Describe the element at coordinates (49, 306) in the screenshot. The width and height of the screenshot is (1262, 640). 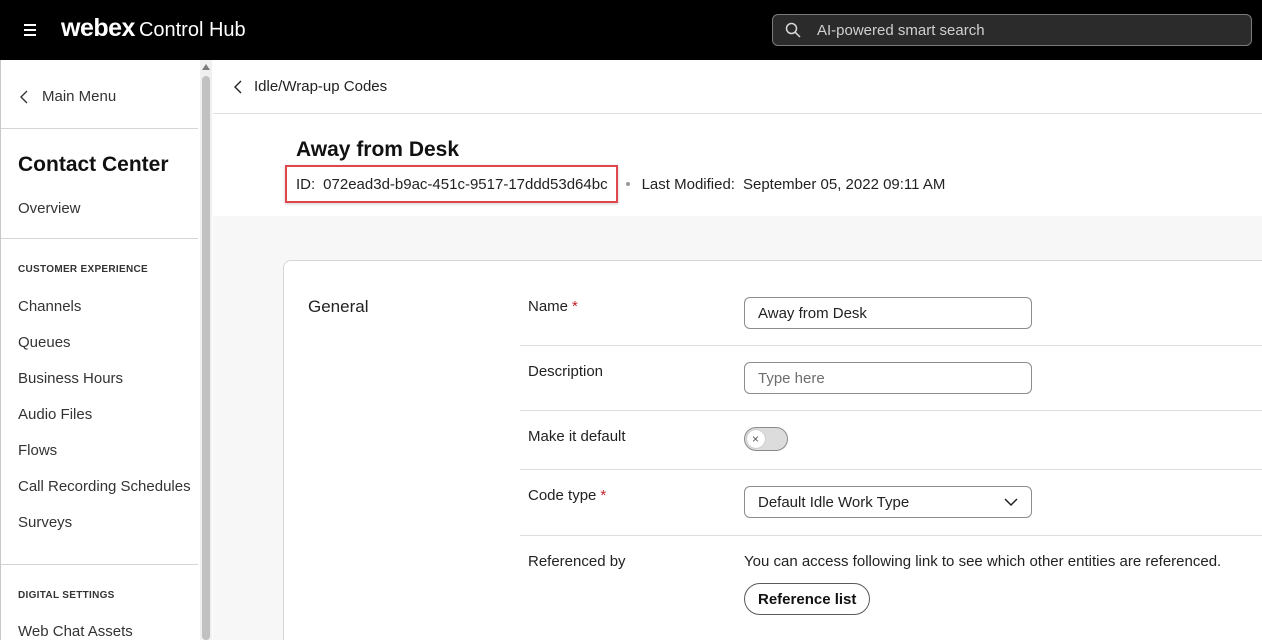
I see `sidebar-item-channels: Channels` at that location.